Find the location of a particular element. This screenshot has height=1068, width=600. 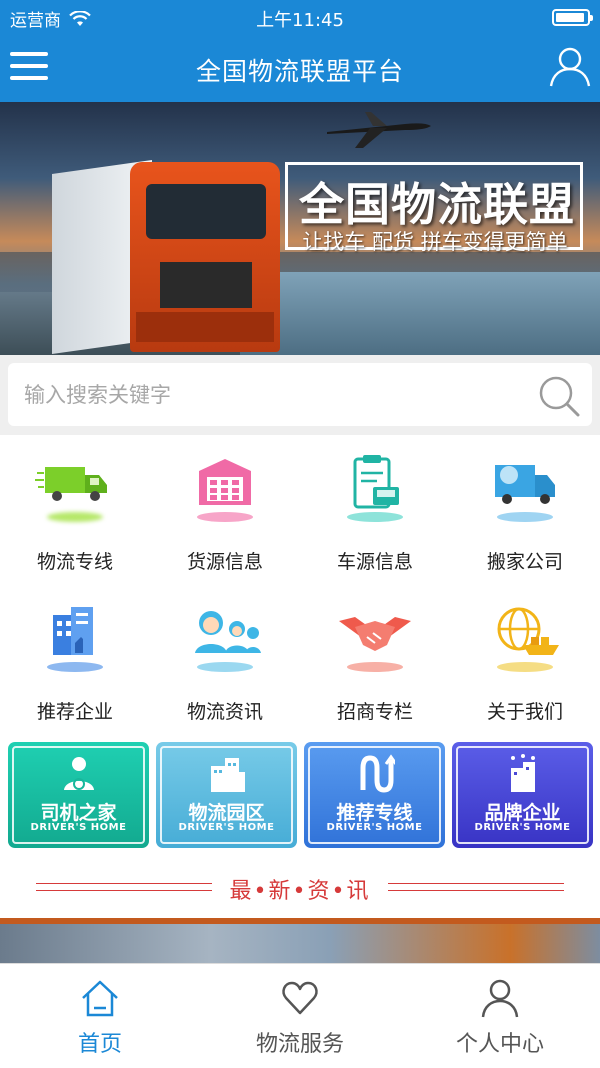

handshake-icon is located at coordinates (375, 644).